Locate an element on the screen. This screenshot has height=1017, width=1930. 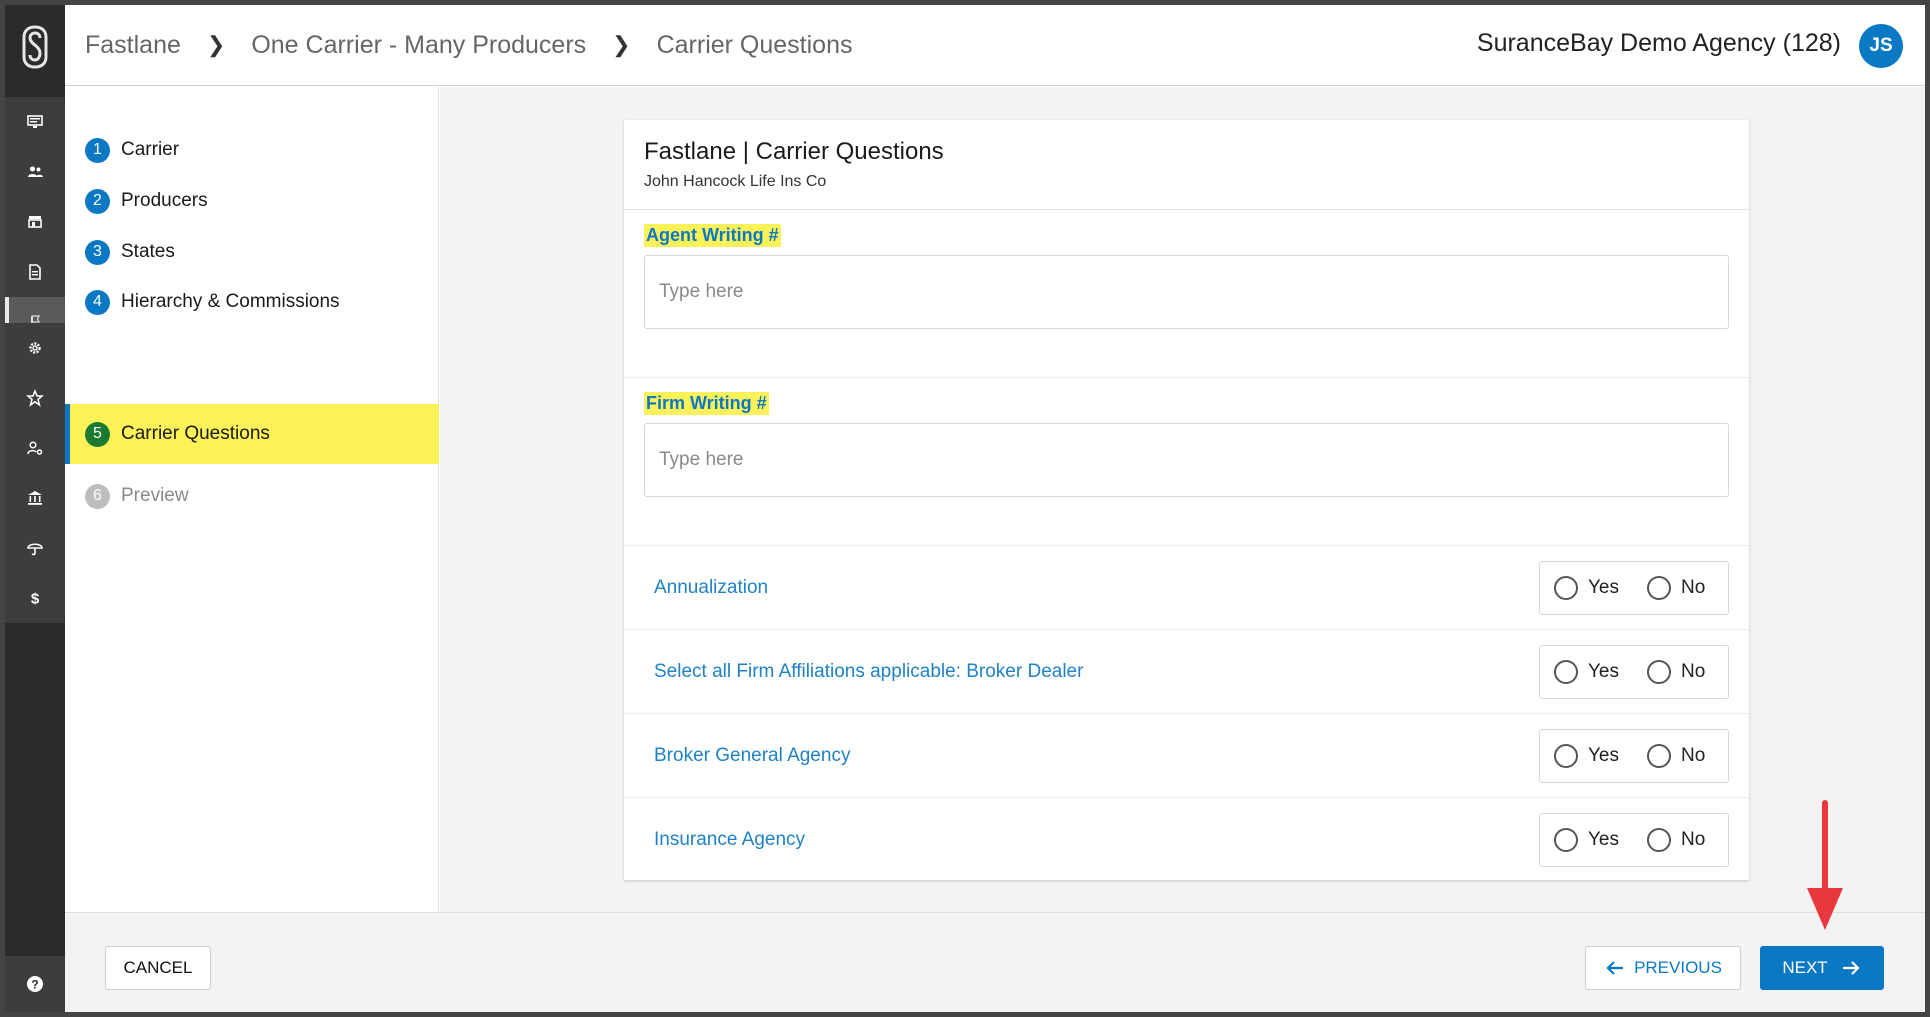
previous-button: PREVIOUS is located at coordinates (1663, 968).